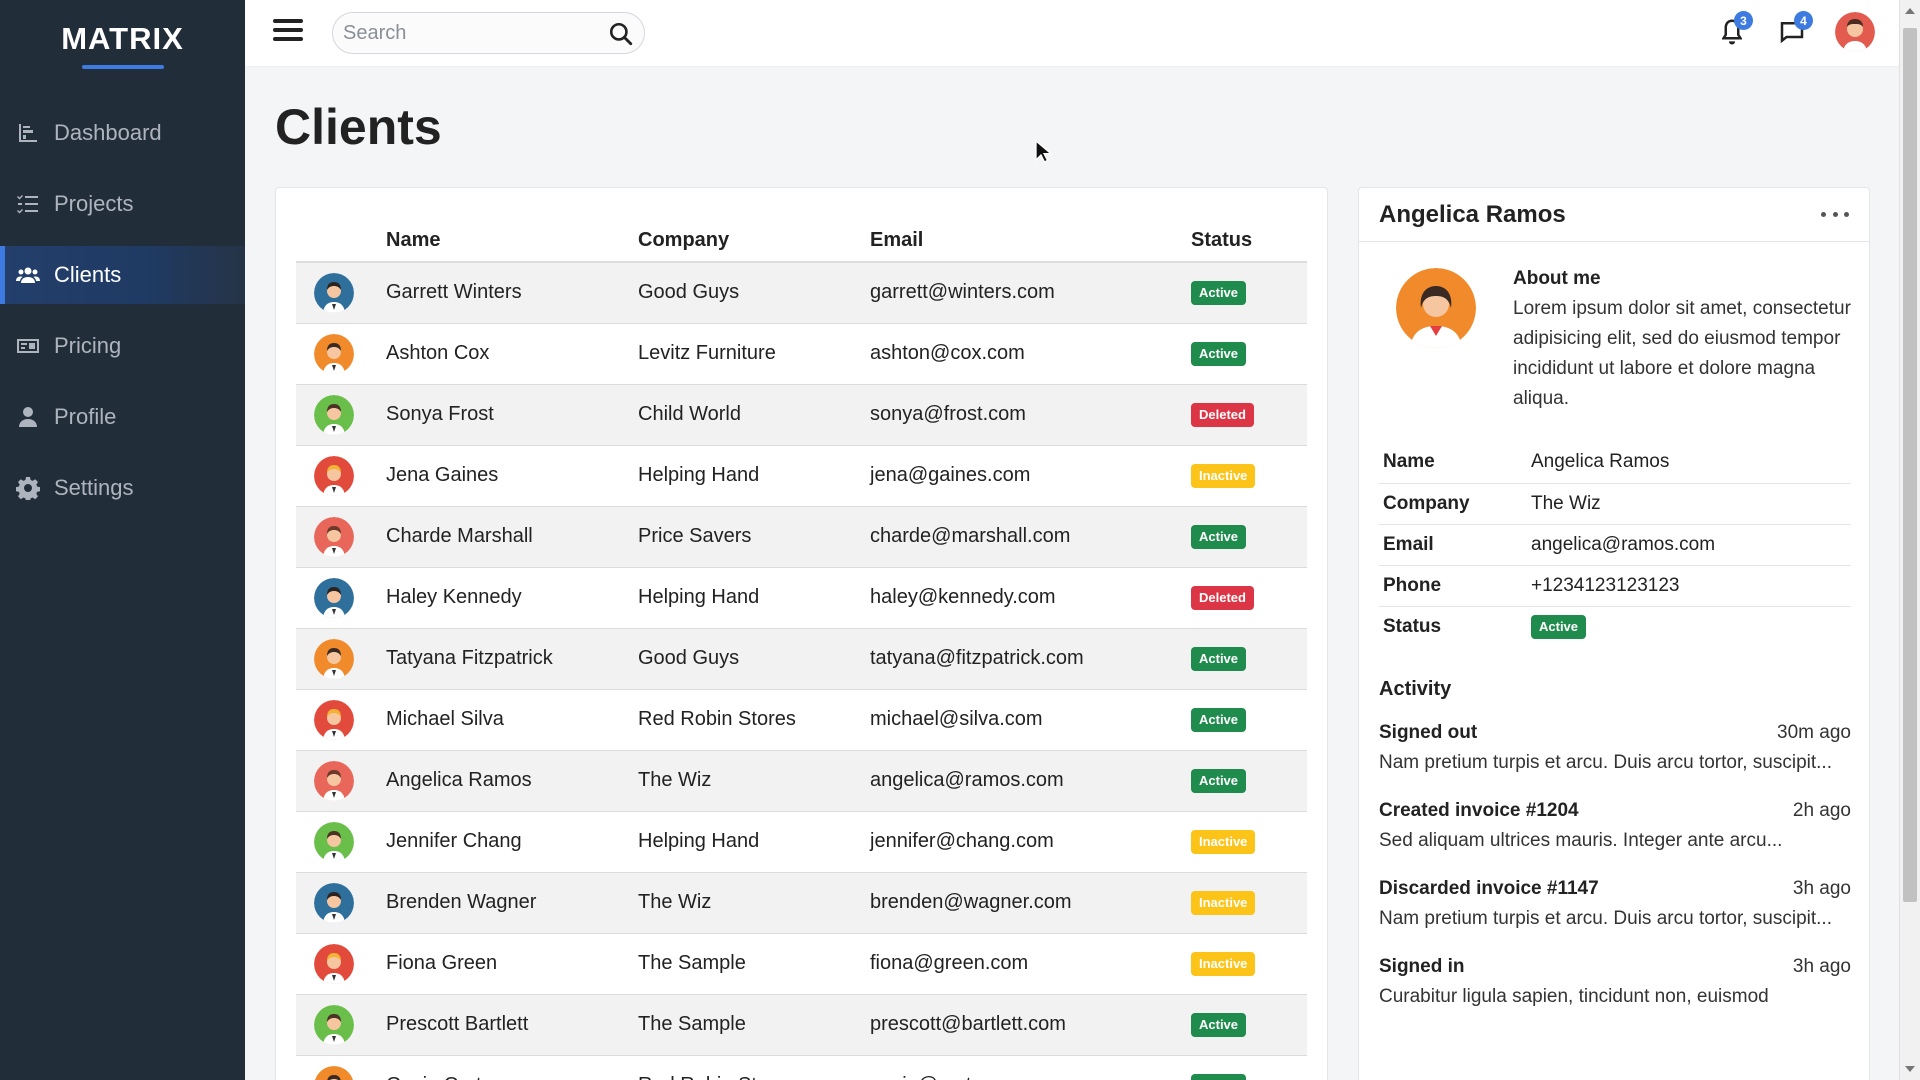  I want to click on brand-logo: MATRIX, so click(122, 42).